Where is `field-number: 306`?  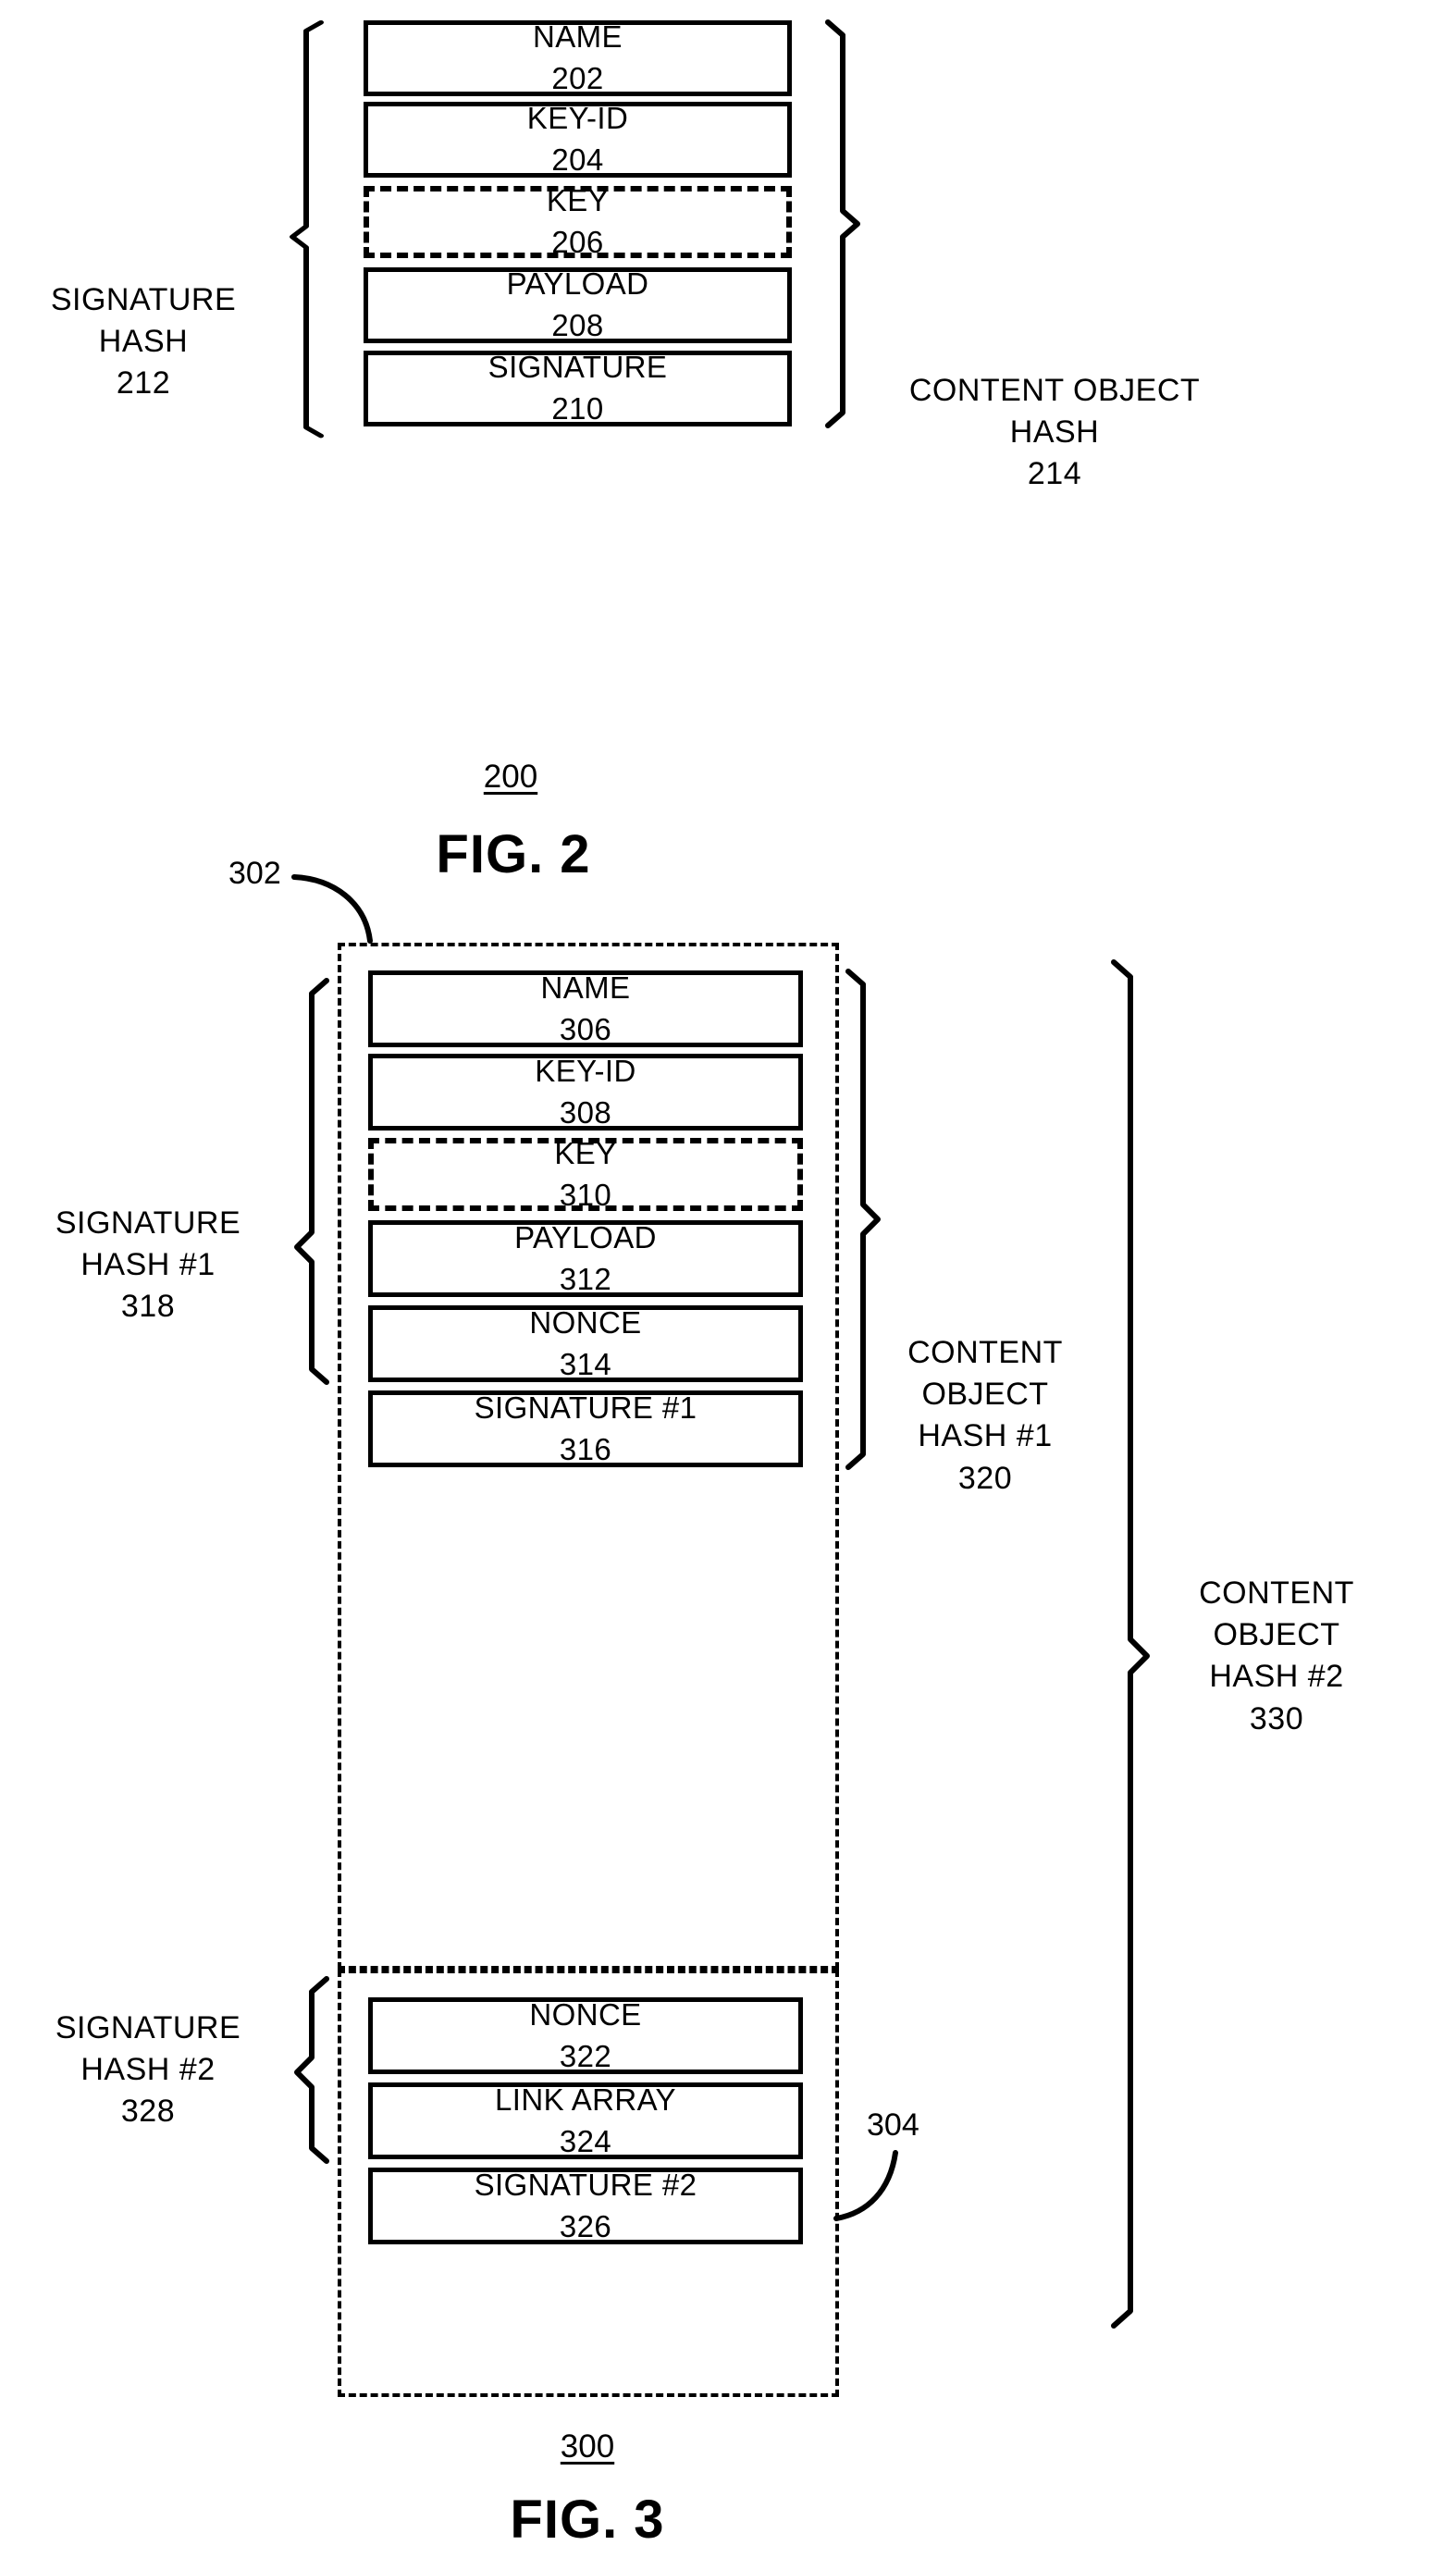
field-number: 306 is located at coordinates (585, 1028).